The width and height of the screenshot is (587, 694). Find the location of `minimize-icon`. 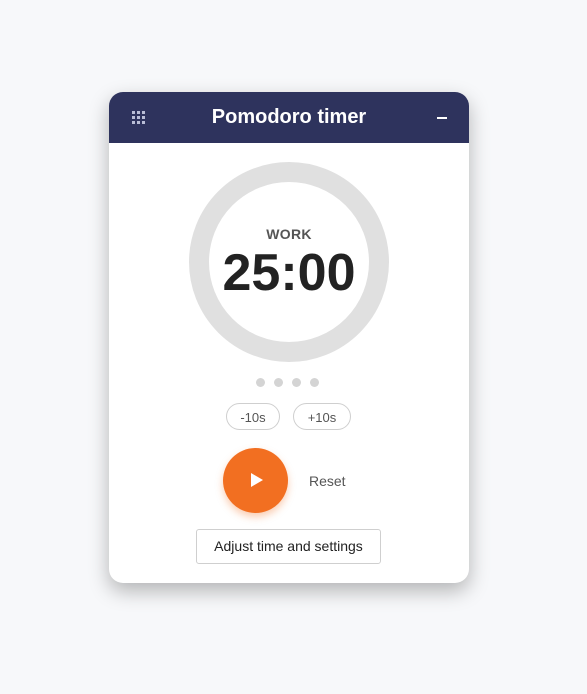

minimize-icon is located at coordinates (442, 118).